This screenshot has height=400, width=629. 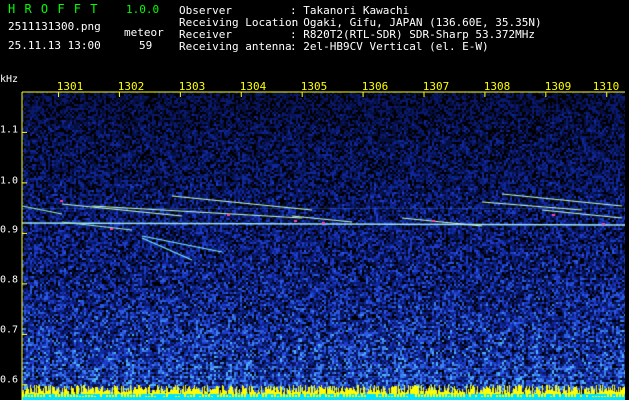 What do you see at coordinates (9, 230) in the screenshot?
I see `y-tick-label: 0.9` at bounding box center [9, 230].